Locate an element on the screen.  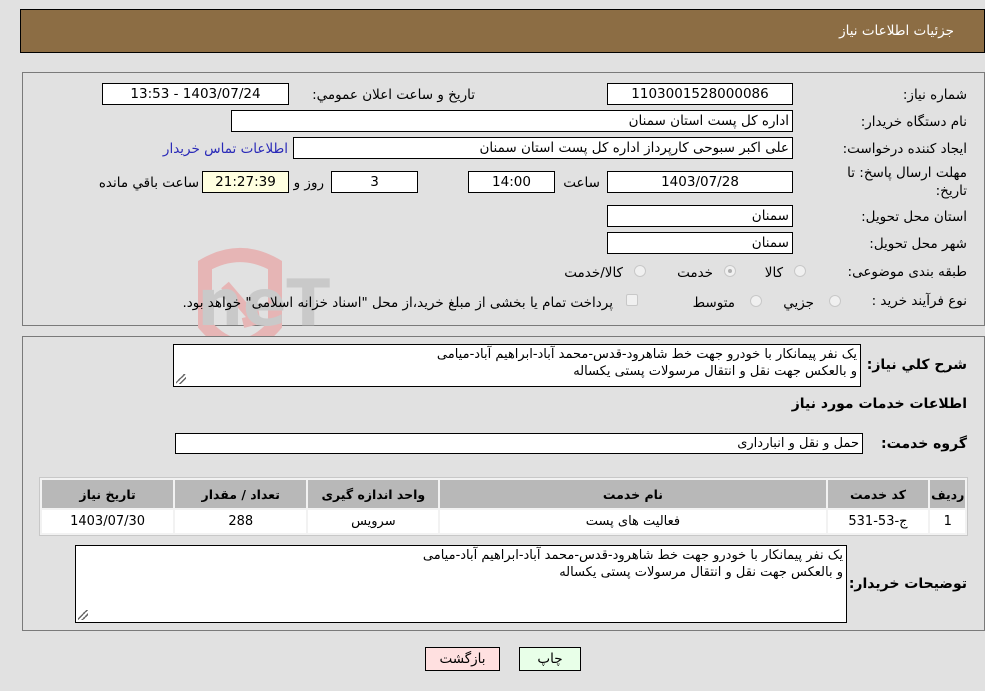
cell-service-name: فعالیت های پست is located at coordinates (633, 521).